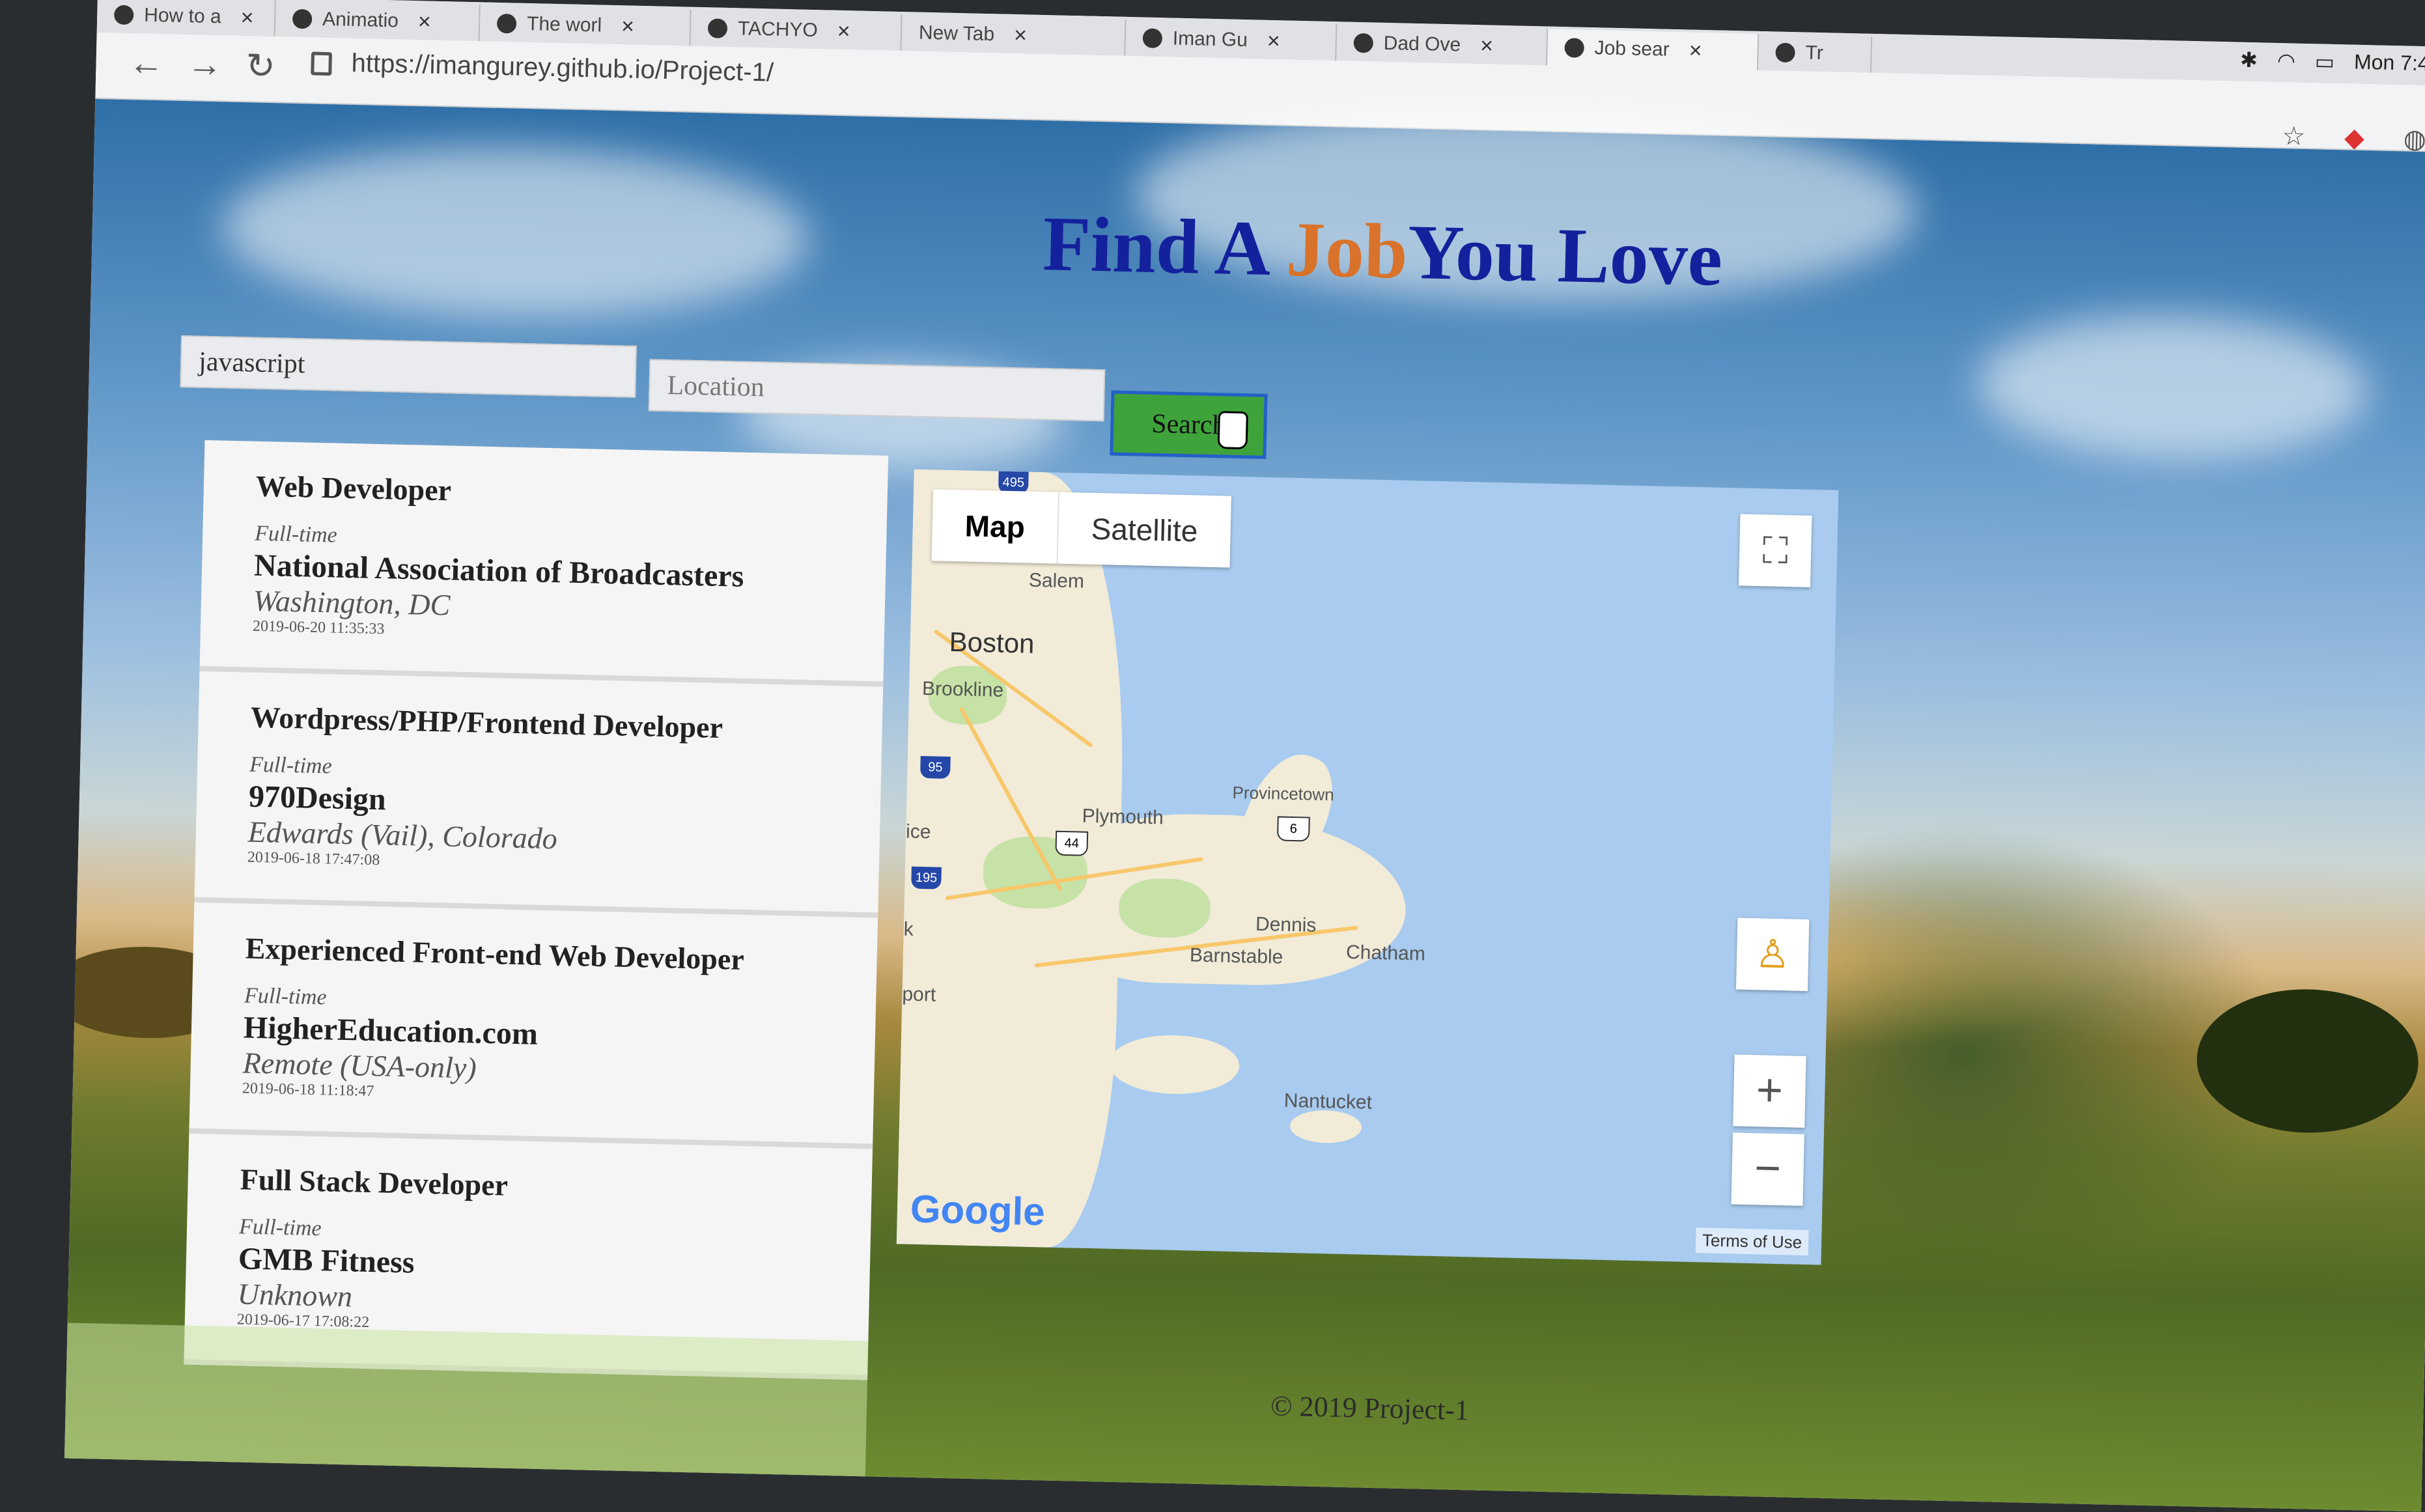  What do you see at coordinates (2389, 63) in the screenshot?
I see `clock: Mon 7:47` at bounding box center [2389, 63].